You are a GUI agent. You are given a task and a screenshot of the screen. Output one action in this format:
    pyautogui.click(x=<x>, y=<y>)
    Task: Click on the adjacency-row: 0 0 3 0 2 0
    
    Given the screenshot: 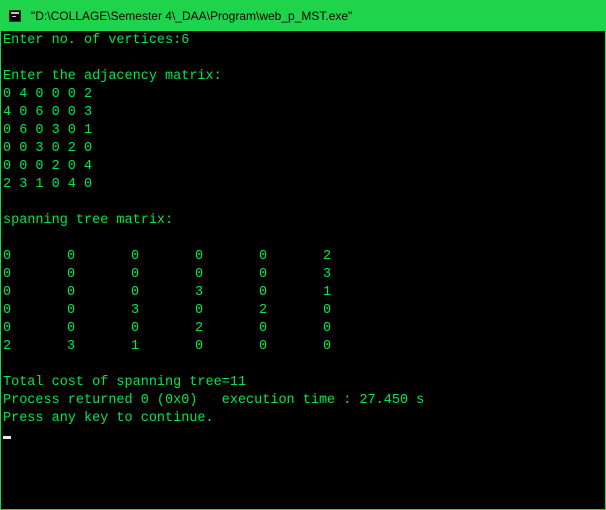 What is the action you would take?
    pyautogui.click(x=48, y=148)
    